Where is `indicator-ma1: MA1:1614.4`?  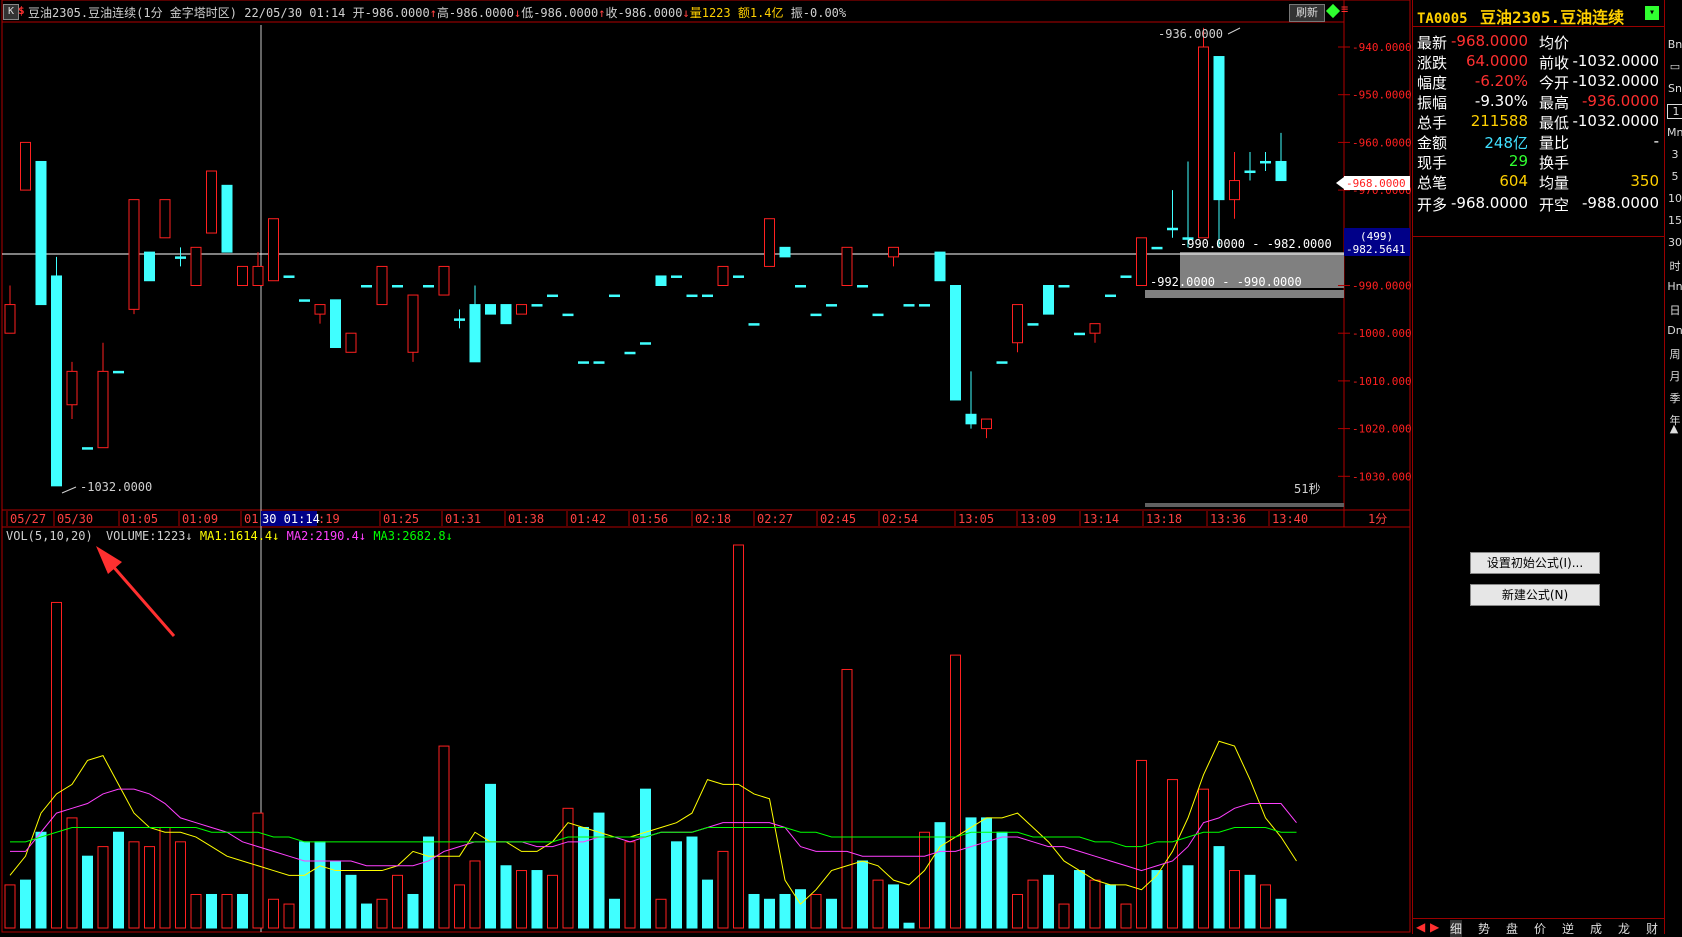 indicator-ma1: MA1:1614.4 is located at coordinates (236, 536).